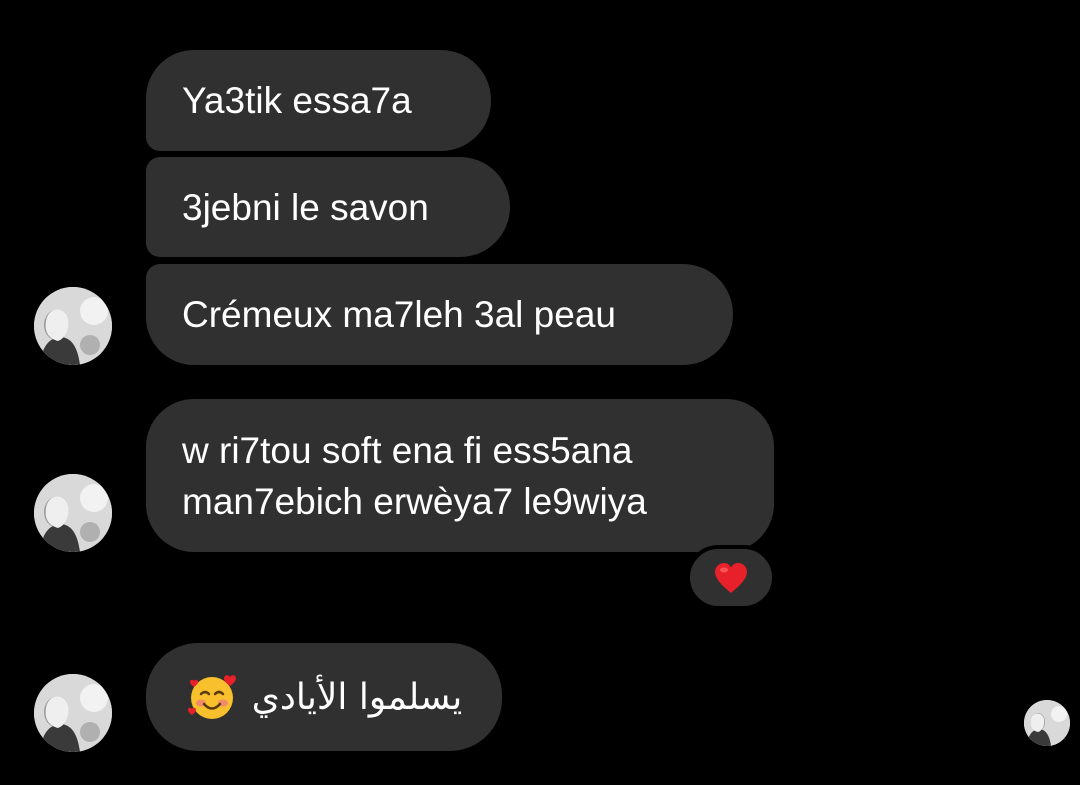  I want to click on message-text: 3jebni le savon, so click(305, 207).